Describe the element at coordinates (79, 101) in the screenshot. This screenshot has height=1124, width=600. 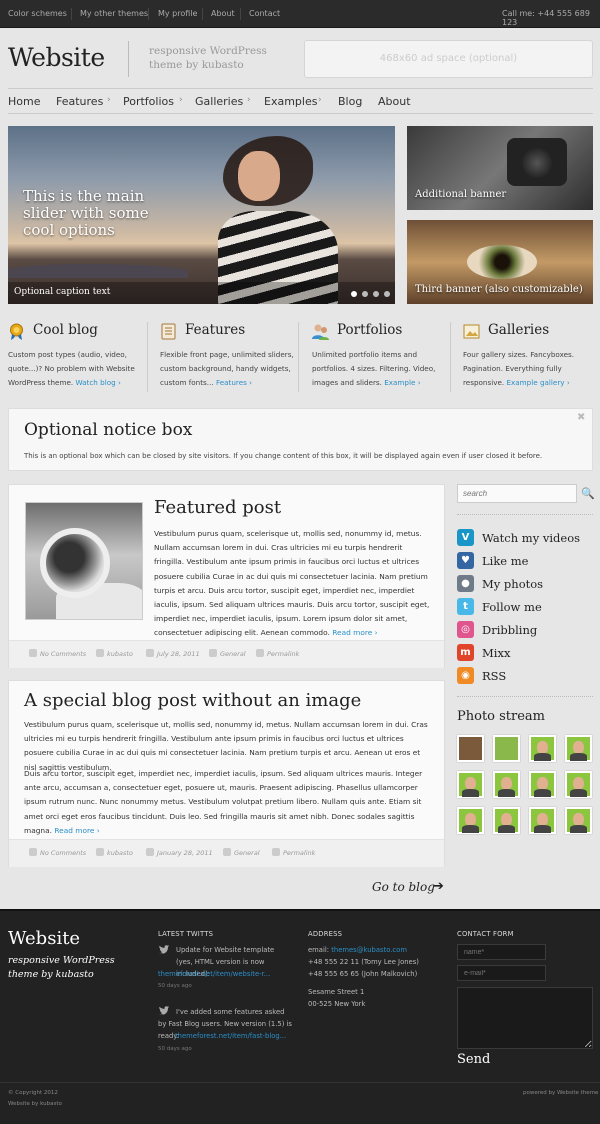
I see `nav-item-features: Features` at that location.